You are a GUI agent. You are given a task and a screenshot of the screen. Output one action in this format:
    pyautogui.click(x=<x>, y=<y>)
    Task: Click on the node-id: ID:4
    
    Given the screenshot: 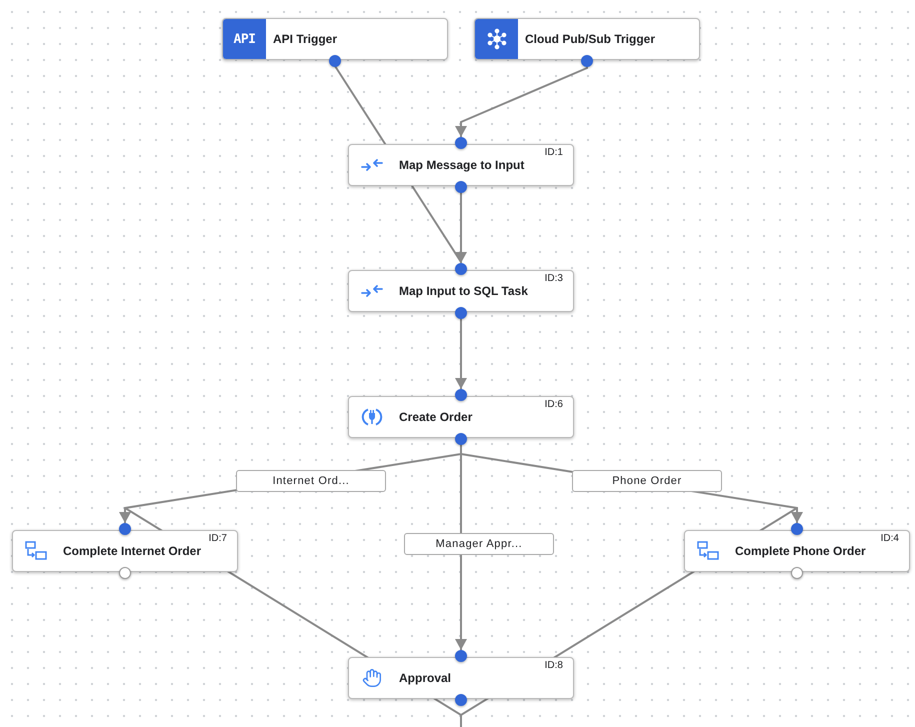 What is the action you would take?
    pyautogui.click(x=889, y=538)
    